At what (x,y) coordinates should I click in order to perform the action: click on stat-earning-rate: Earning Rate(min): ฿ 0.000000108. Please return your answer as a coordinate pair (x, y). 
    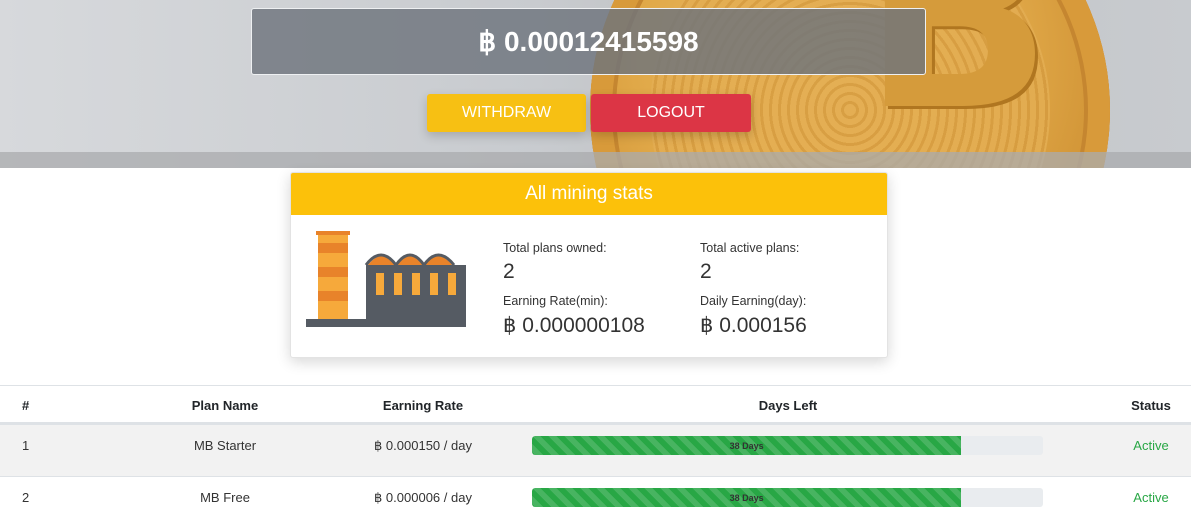
    Looking at the image, I should click on (574, 316).